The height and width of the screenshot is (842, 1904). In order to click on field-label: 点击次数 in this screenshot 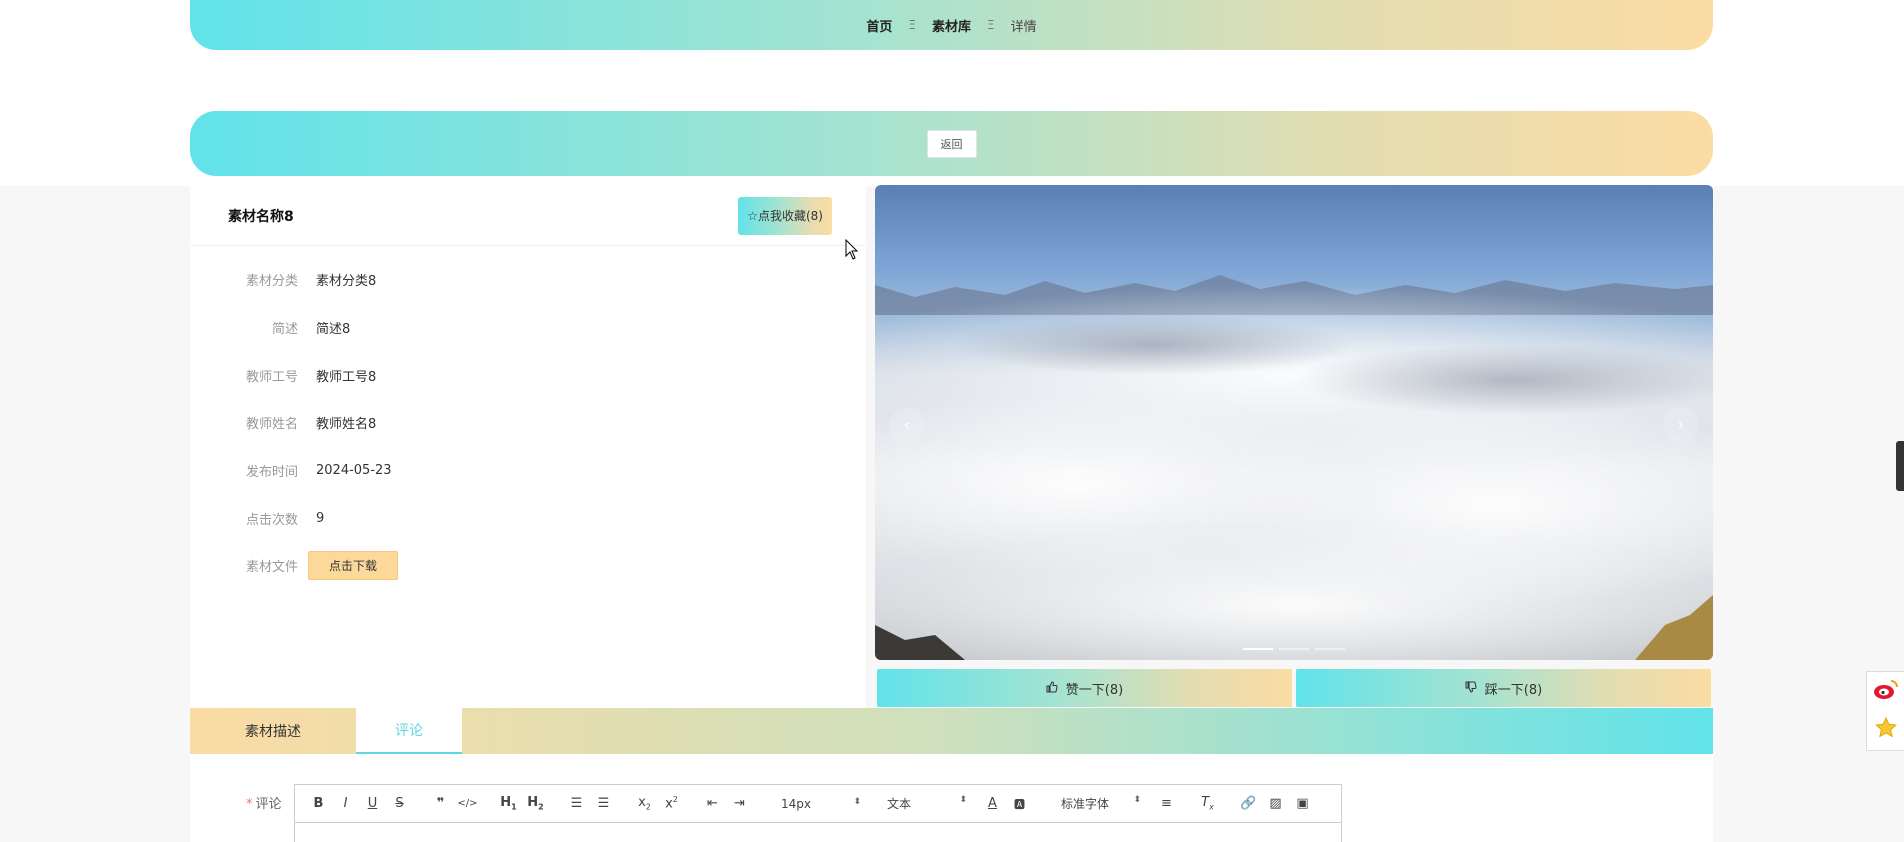, I will do `click(271, 520)`.